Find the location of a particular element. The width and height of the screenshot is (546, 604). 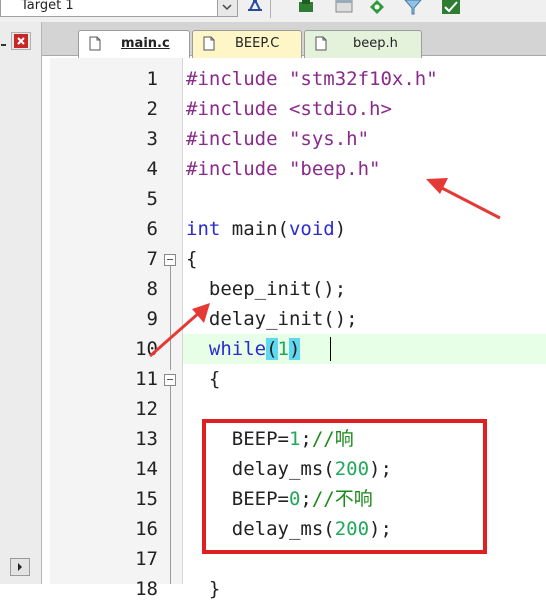

line-number: 11 is located at coordinates (146, 379).